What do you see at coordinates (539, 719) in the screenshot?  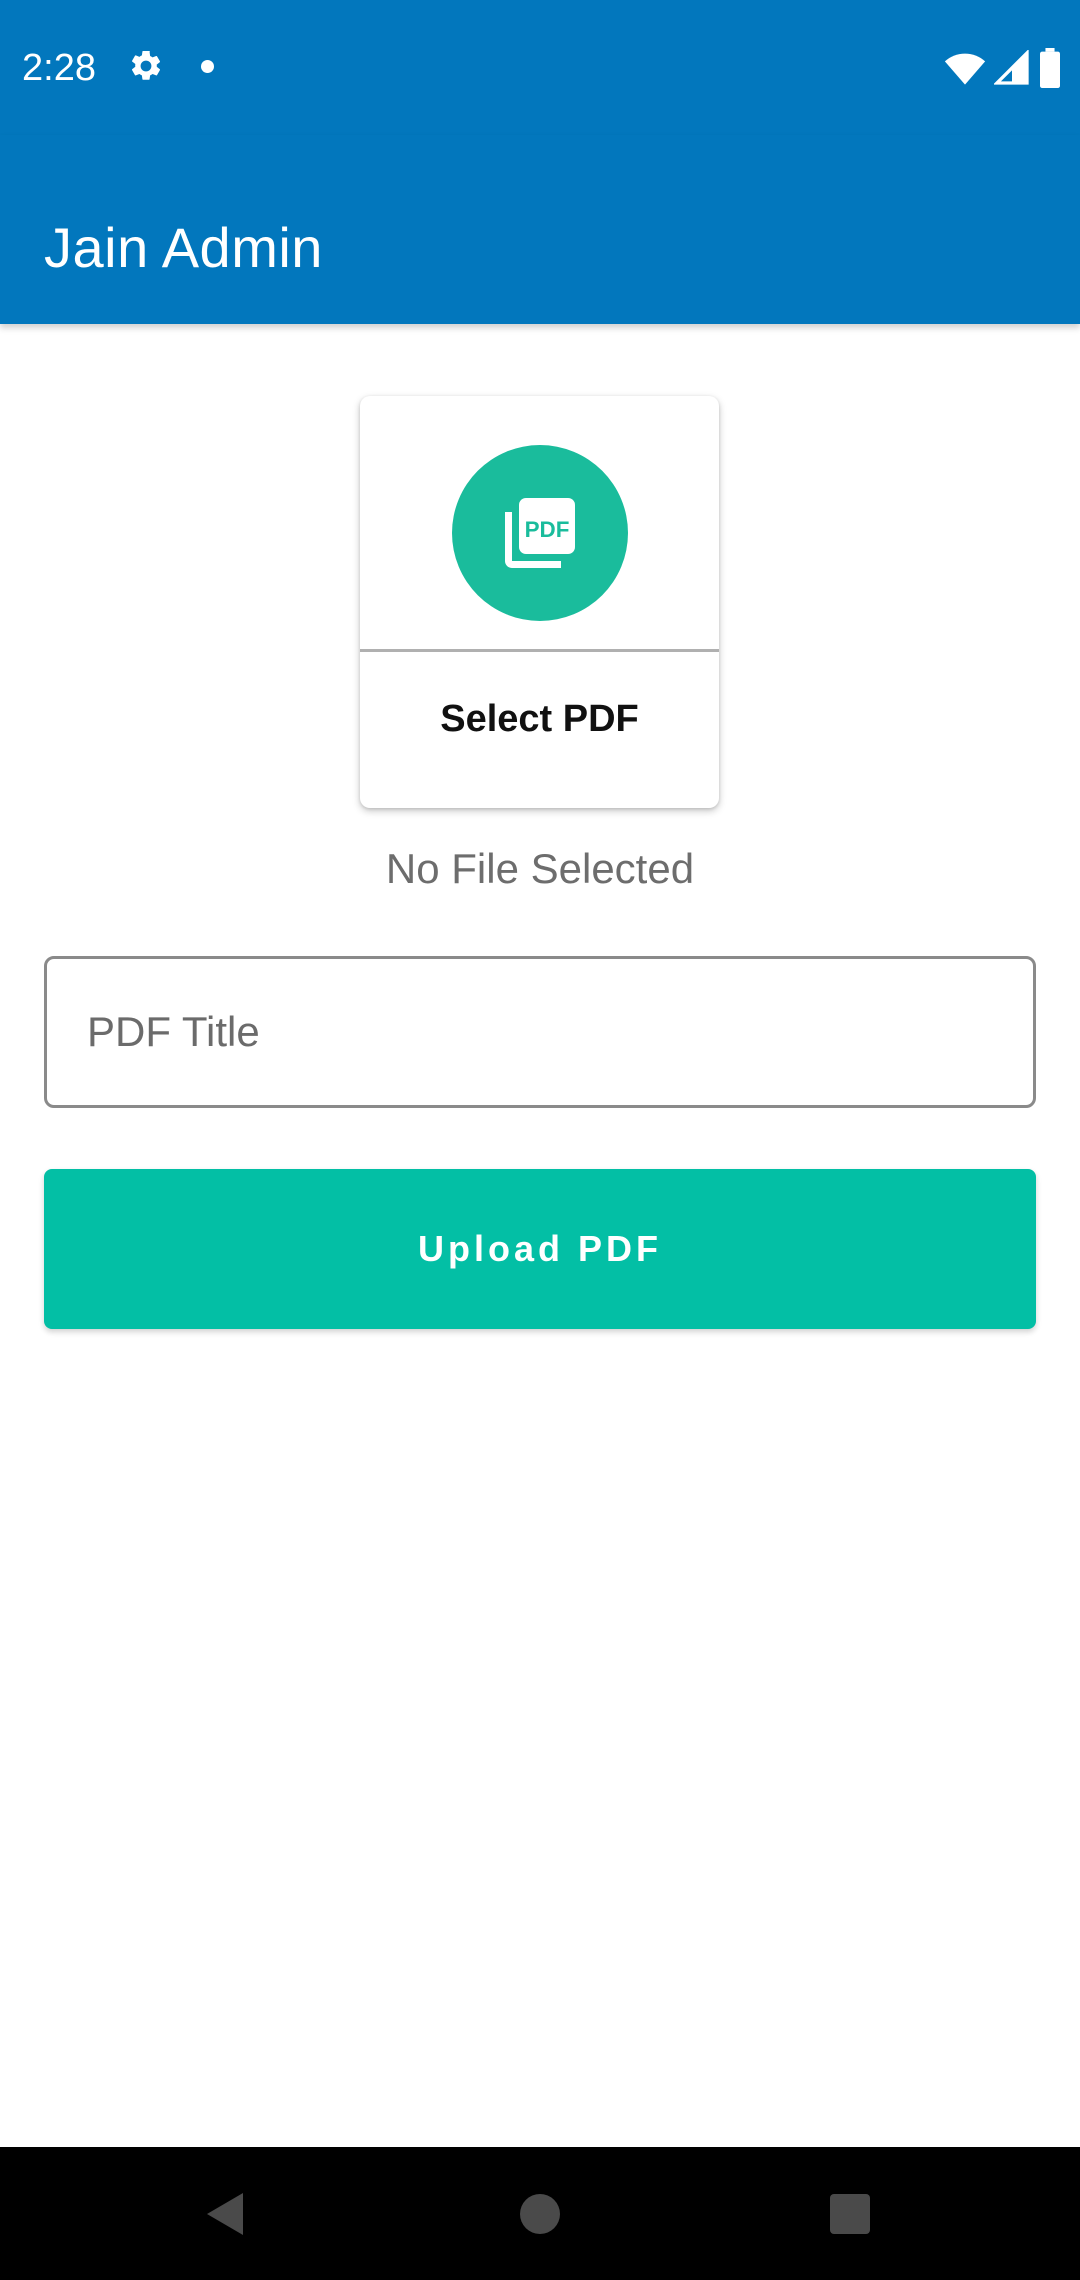 I see `select-pdf-label: Select PDF` at bounding box center [539, 719].